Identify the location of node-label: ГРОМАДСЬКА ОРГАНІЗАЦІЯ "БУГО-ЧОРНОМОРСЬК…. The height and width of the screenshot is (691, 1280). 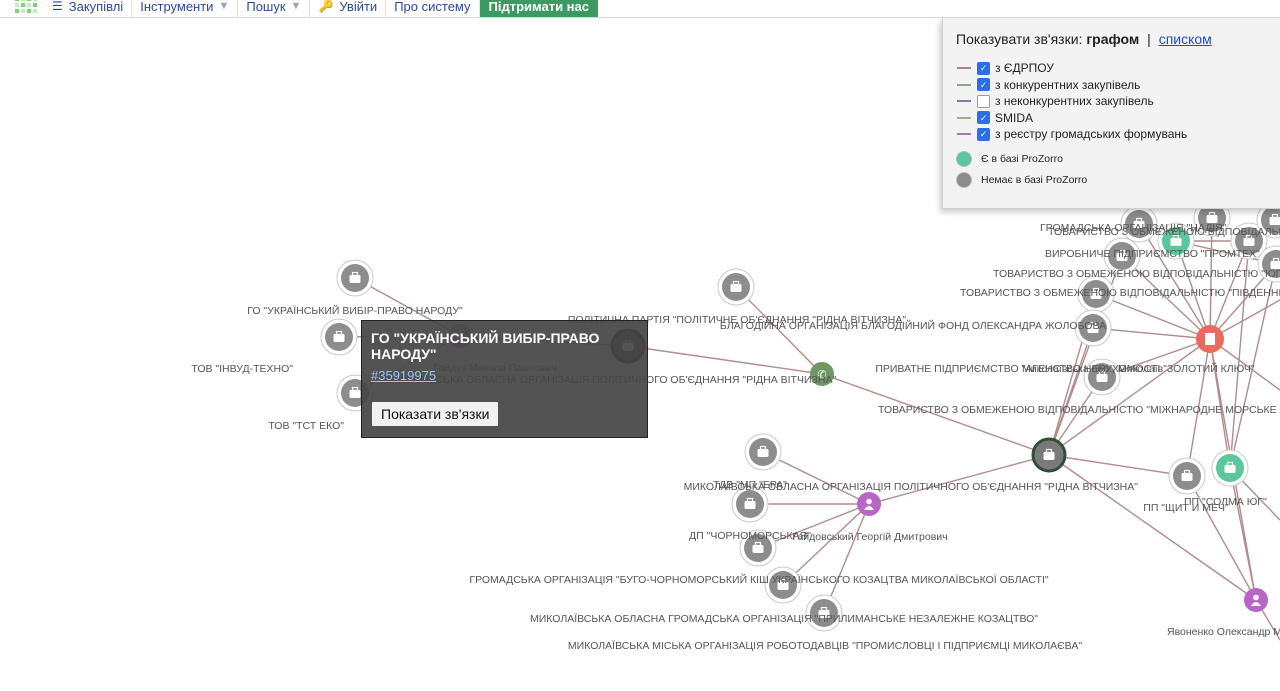
(758, 579).